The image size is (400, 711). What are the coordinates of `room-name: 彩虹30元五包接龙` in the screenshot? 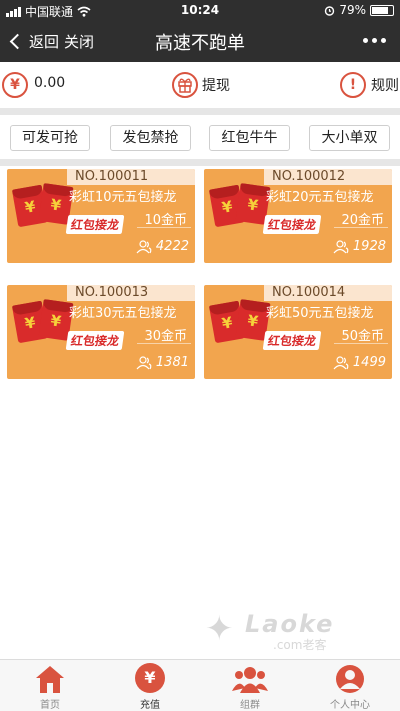 It's located at (123, 313).